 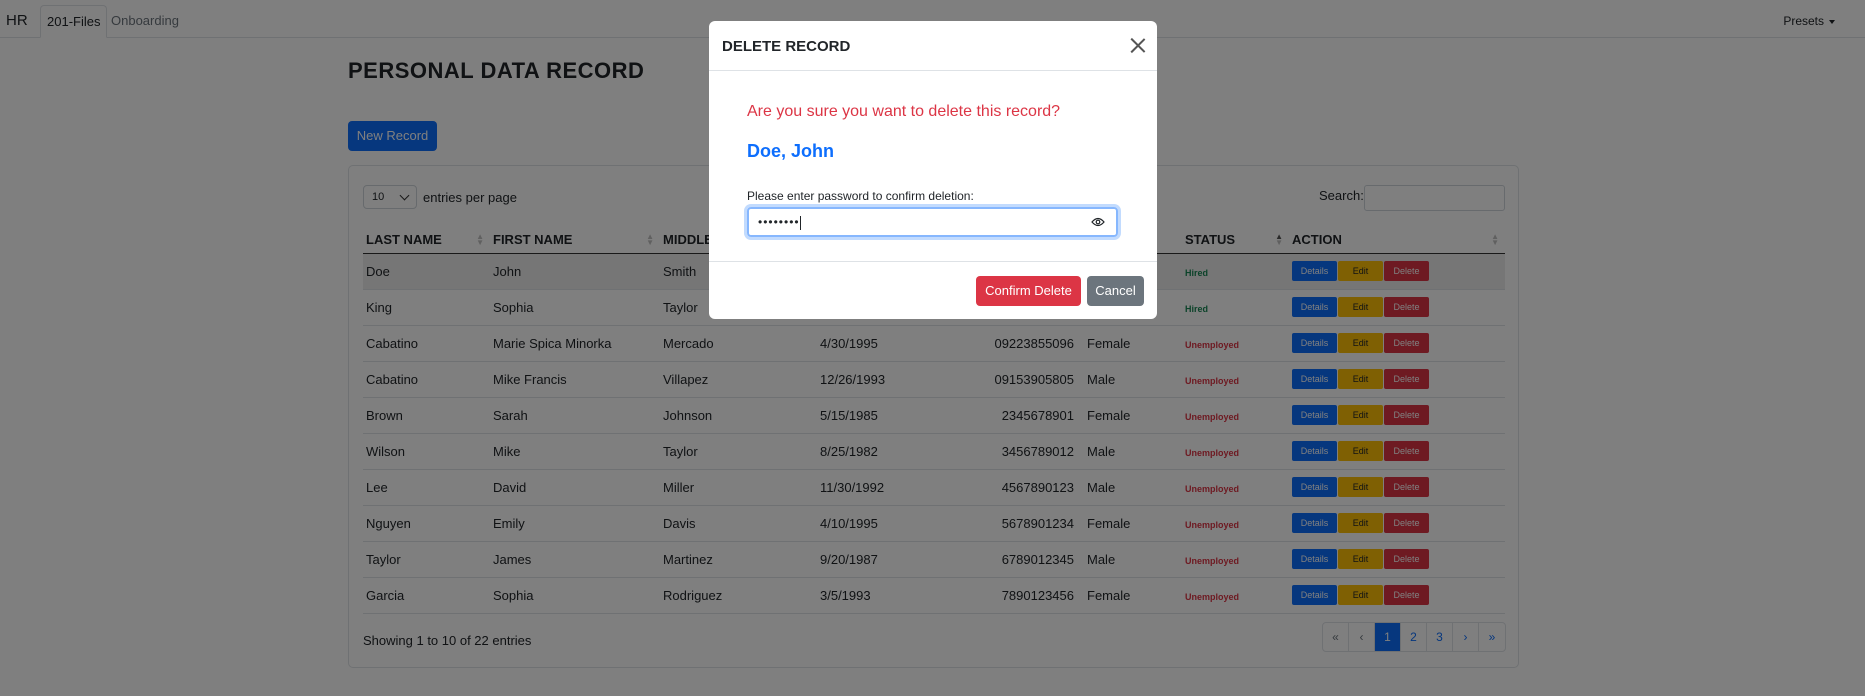 What do you see at coordinates (932, 222) in the screenshot?
I see `password-input: ••••••••` at bounding box center [932, 222].